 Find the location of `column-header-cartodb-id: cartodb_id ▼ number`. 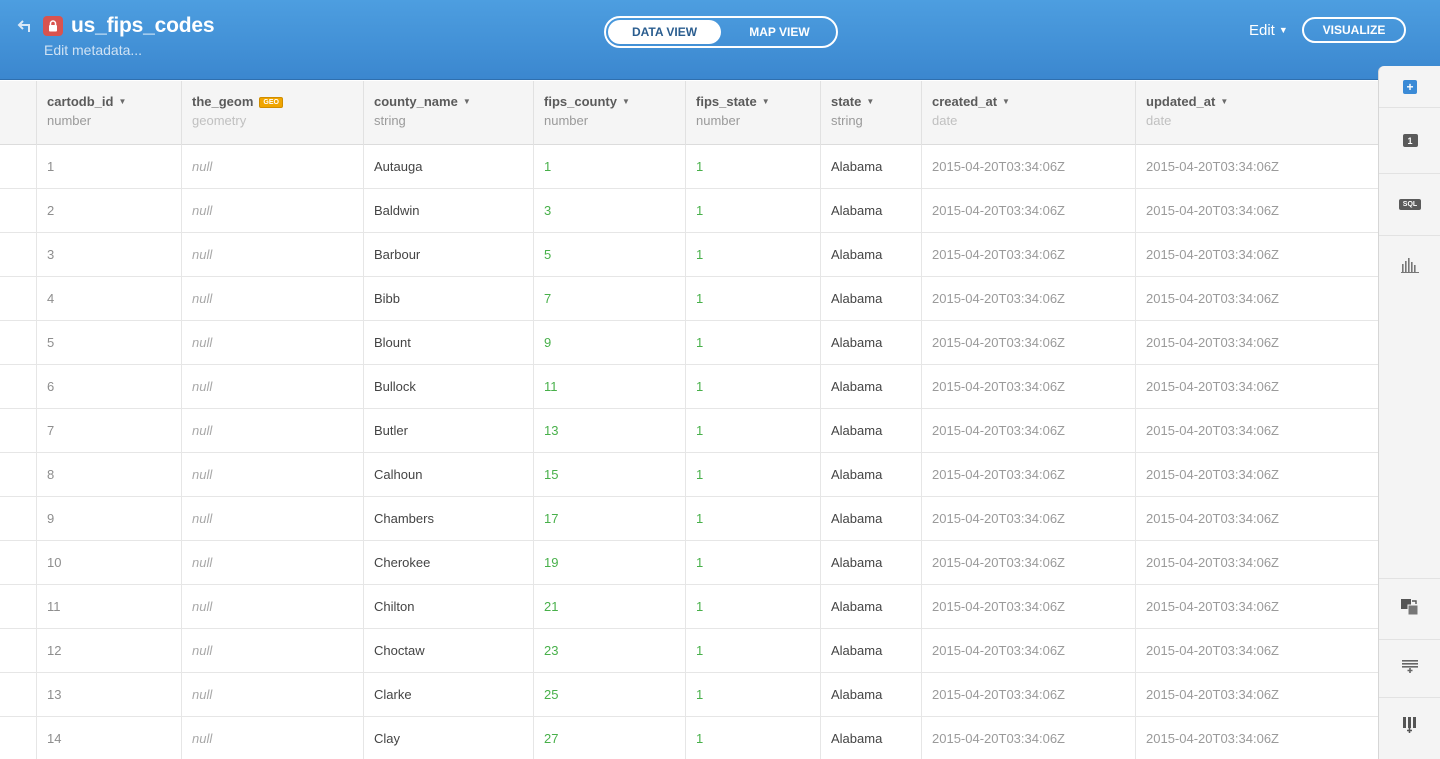

column-header-cartodb-id: cartodb_id ▼ number is located at coordinates (108, 113).